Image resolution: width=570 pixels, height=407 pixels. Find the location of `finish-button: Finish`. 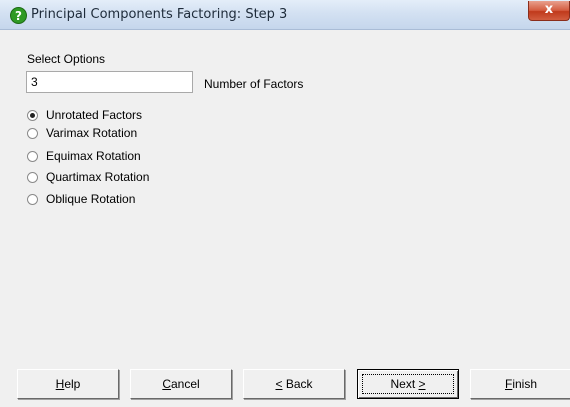

finish-button: Finish is located at coordinates (520, 384).